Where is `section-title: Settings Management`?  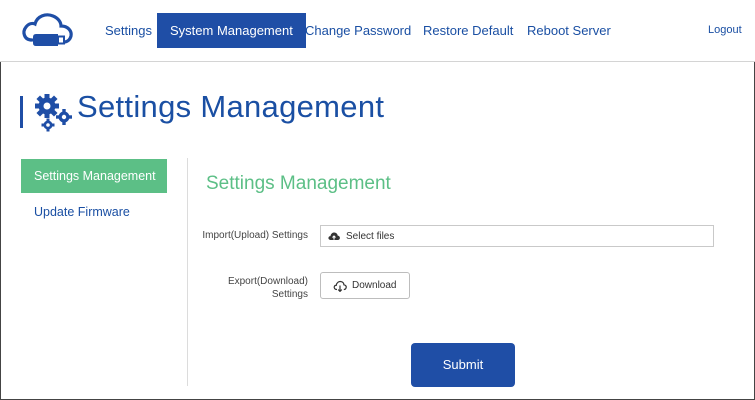
section-title: Settings Management is located at coordinates (298, 183).